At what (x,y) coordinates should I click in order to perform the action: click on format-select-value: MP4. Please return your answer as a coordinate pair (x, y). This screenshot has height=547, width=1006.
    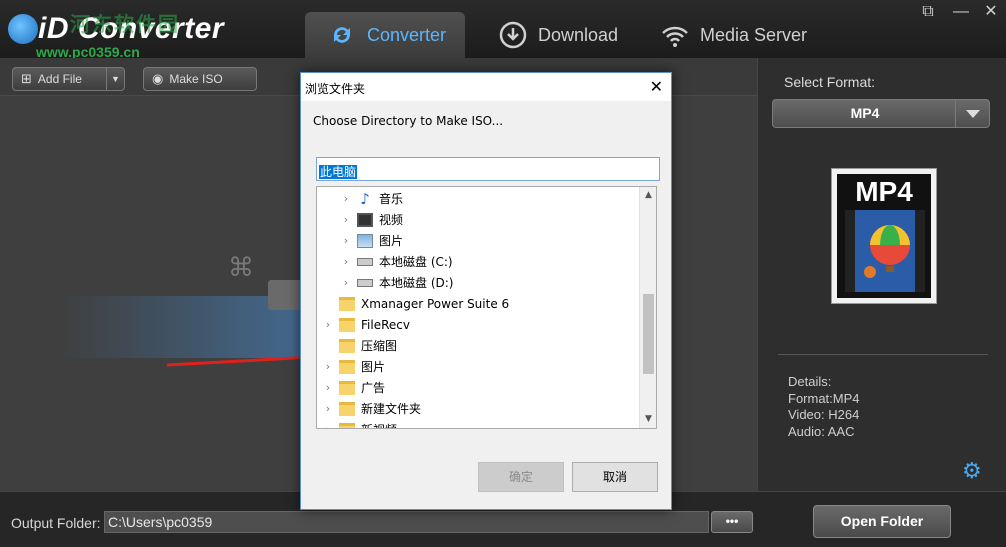
    Looking at the image, I should click on (865, 113).